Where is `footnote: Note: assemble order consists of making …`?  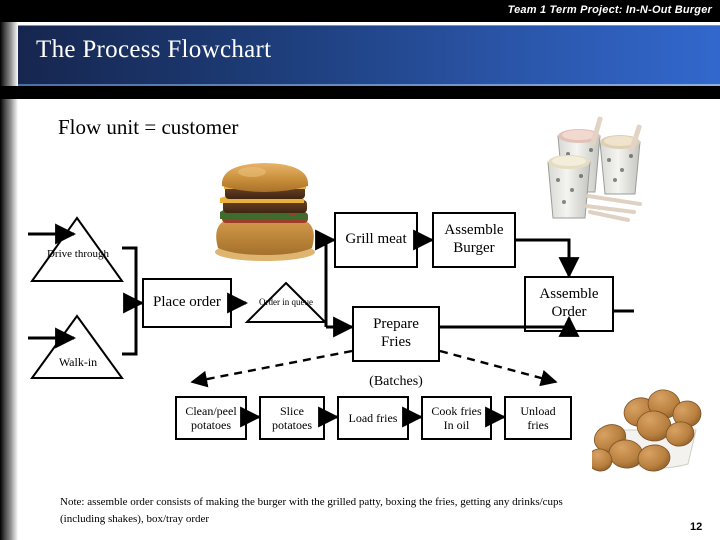 footnote: Note: assemble order consists of making … is located at coordinates (311, 510).